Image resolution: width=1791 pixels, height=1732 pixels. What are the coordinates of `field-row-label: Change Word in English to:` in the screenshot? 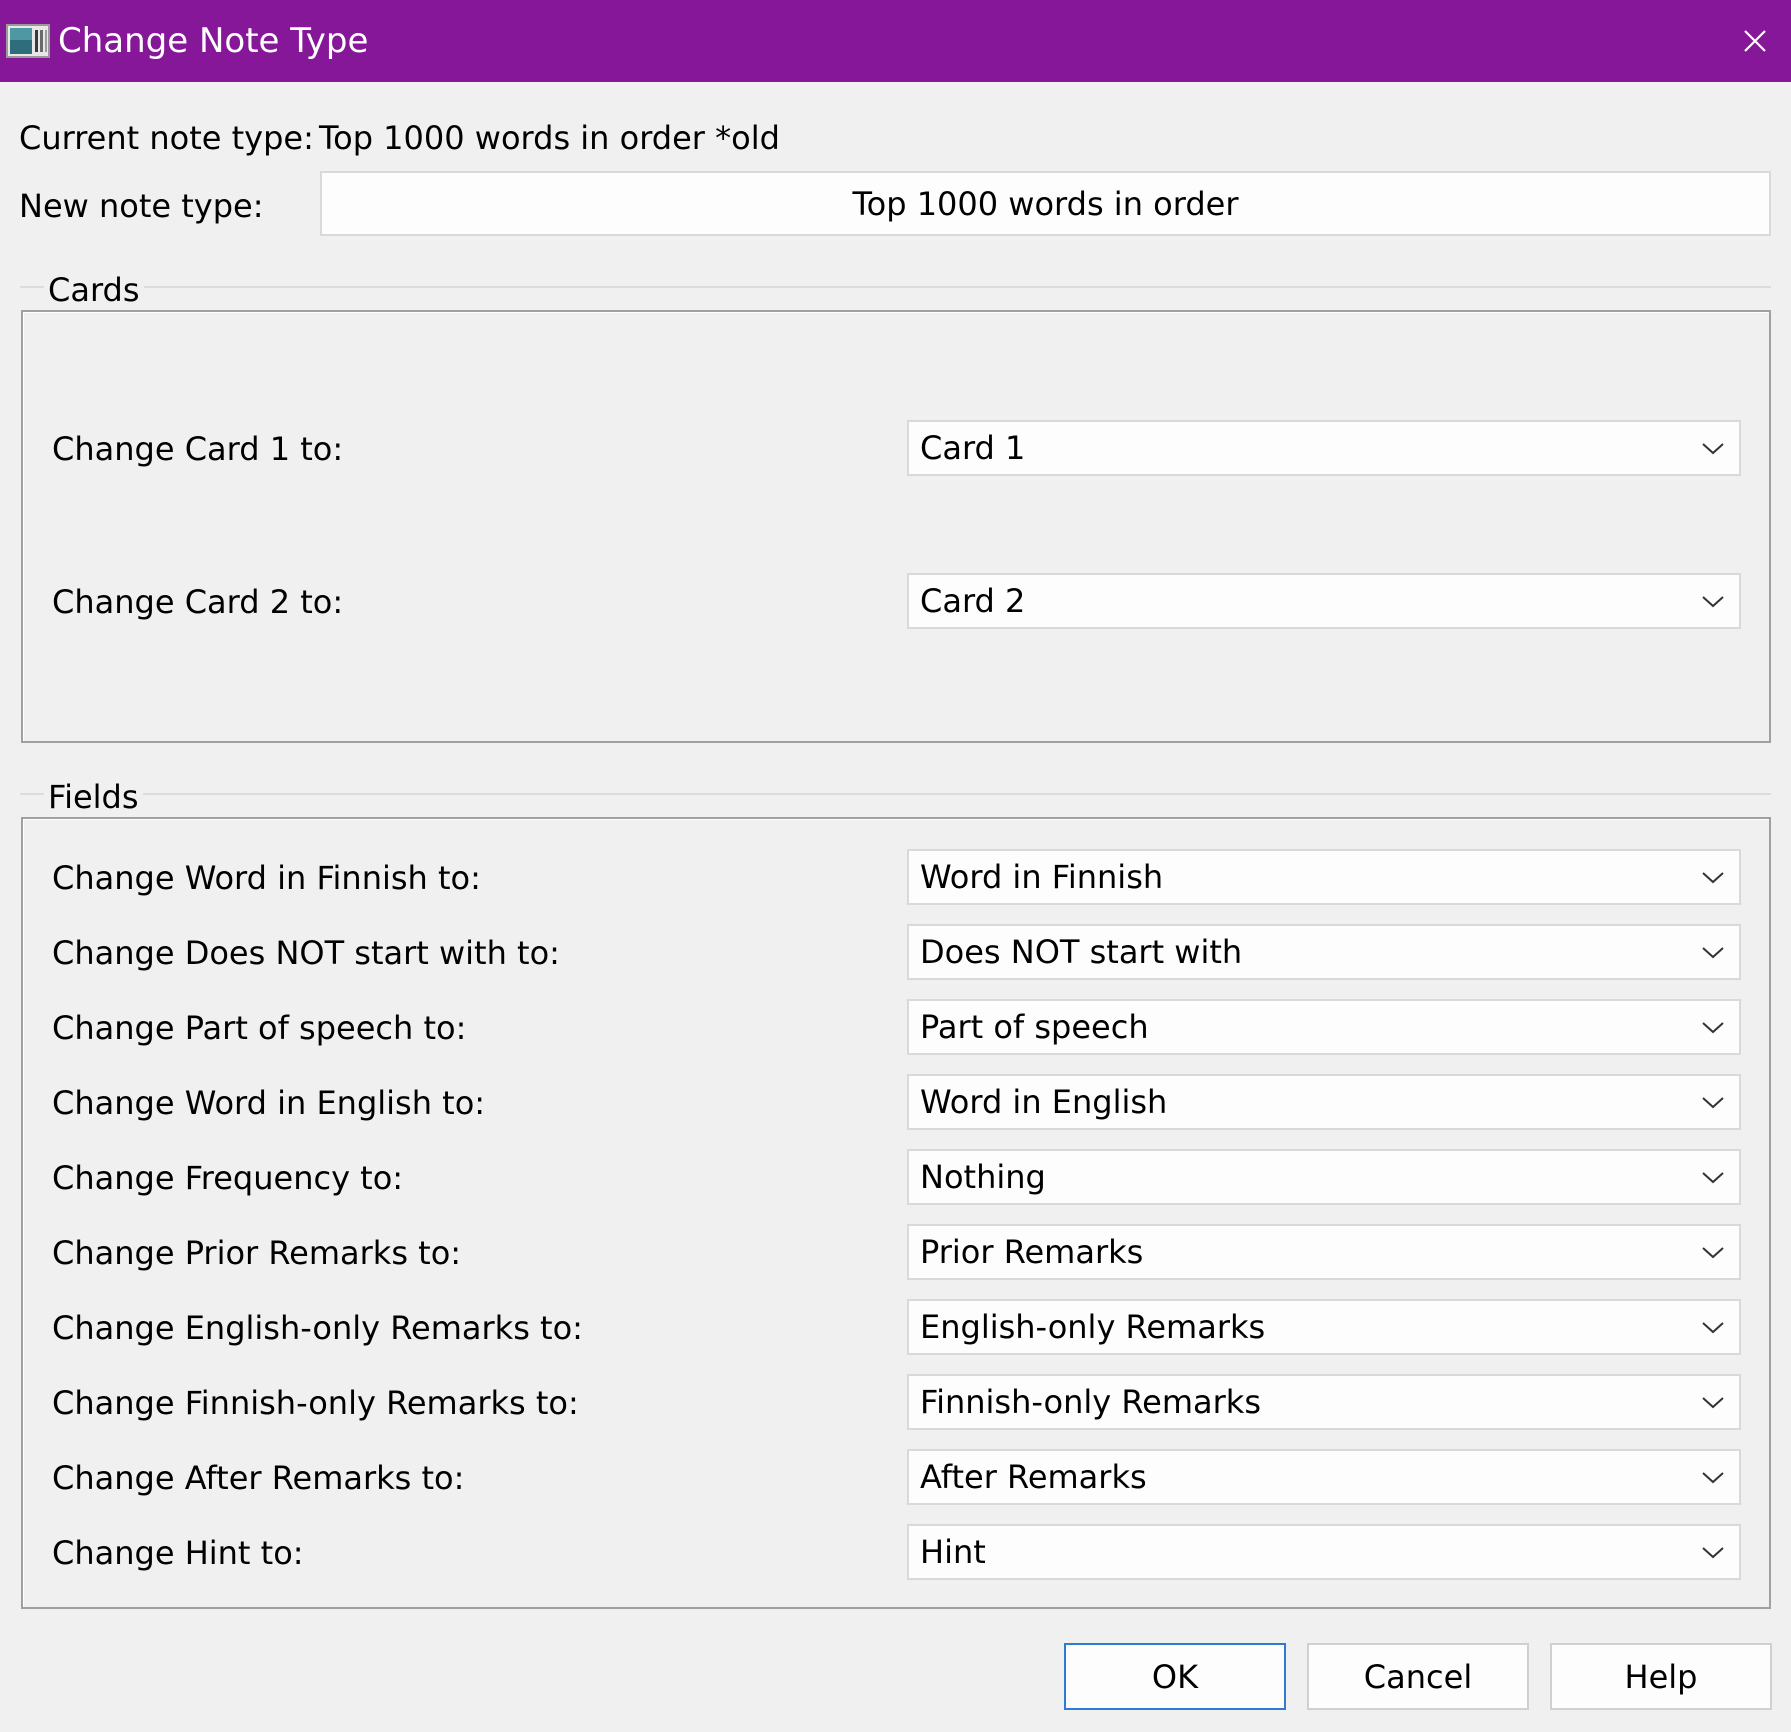 It's located at (269, 1103).